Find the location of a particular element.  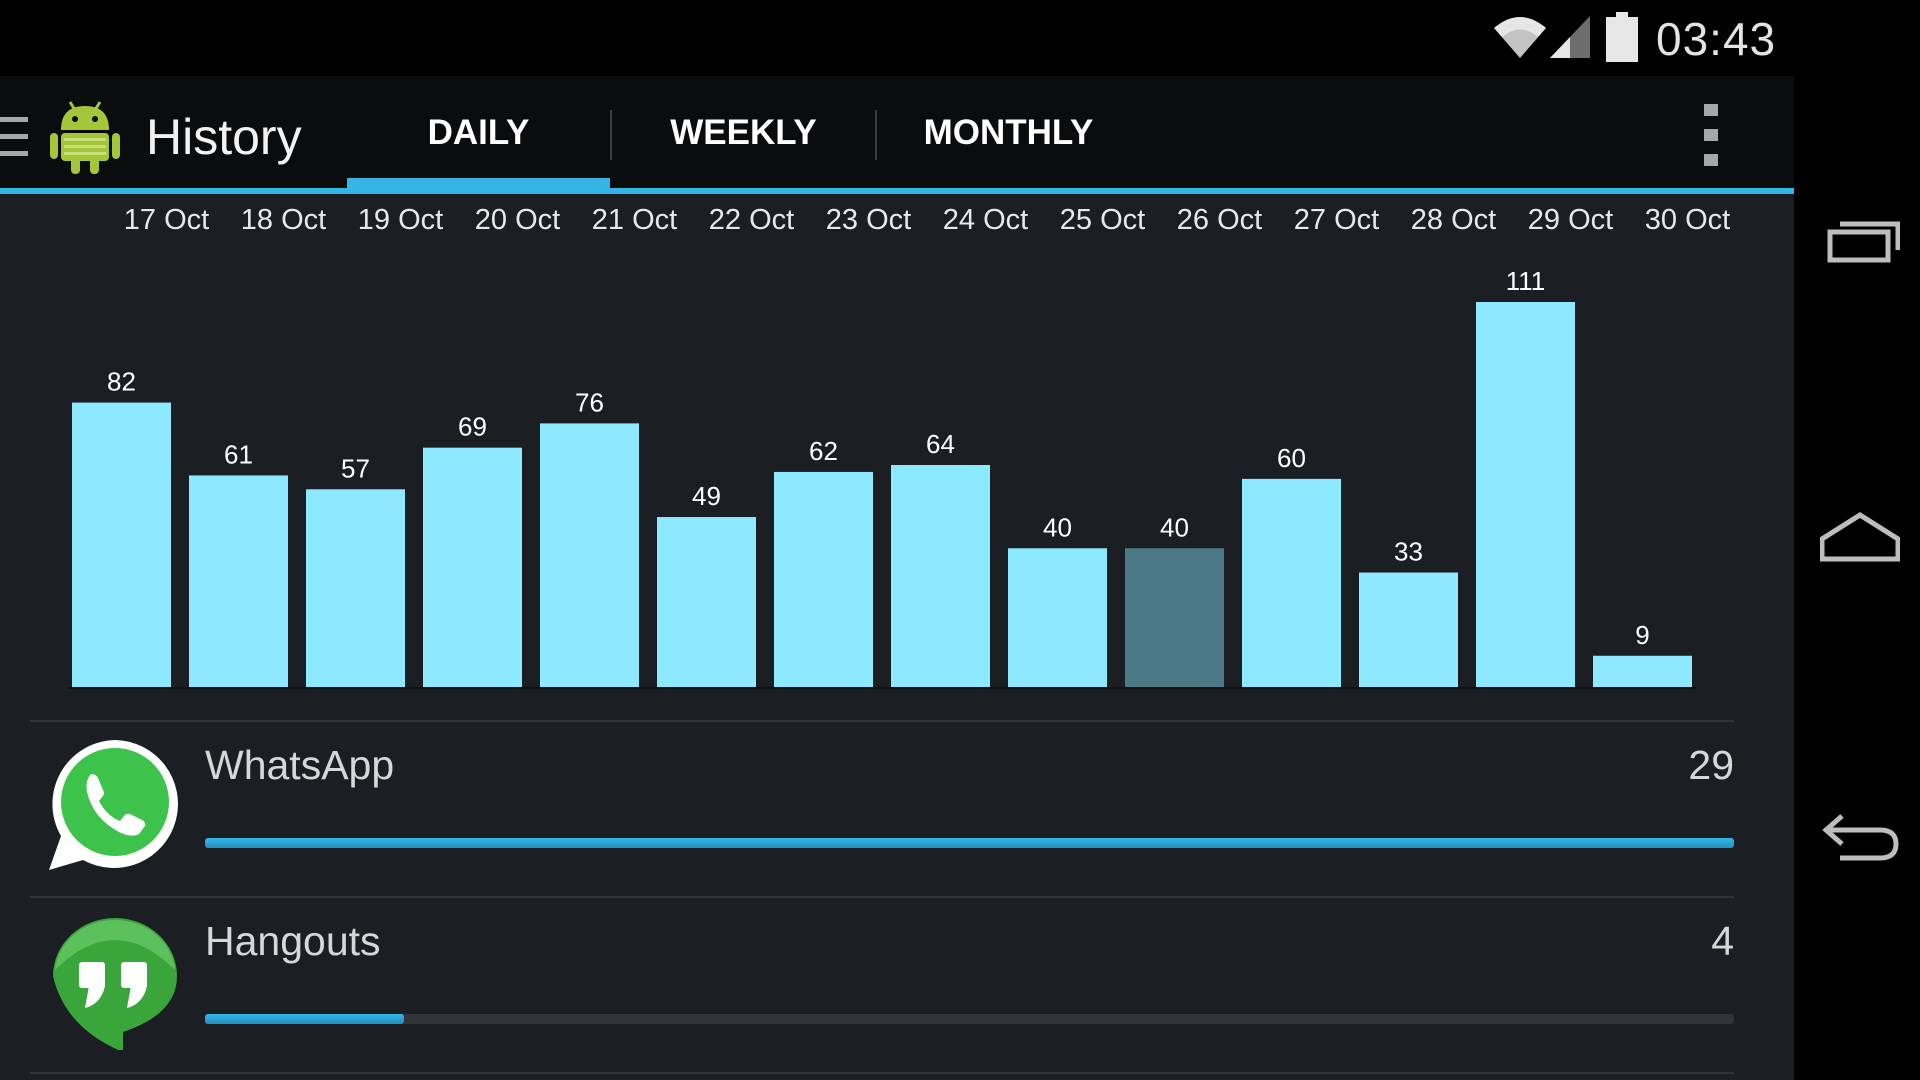

wifi-icon is located at coordinates (1520, 37).